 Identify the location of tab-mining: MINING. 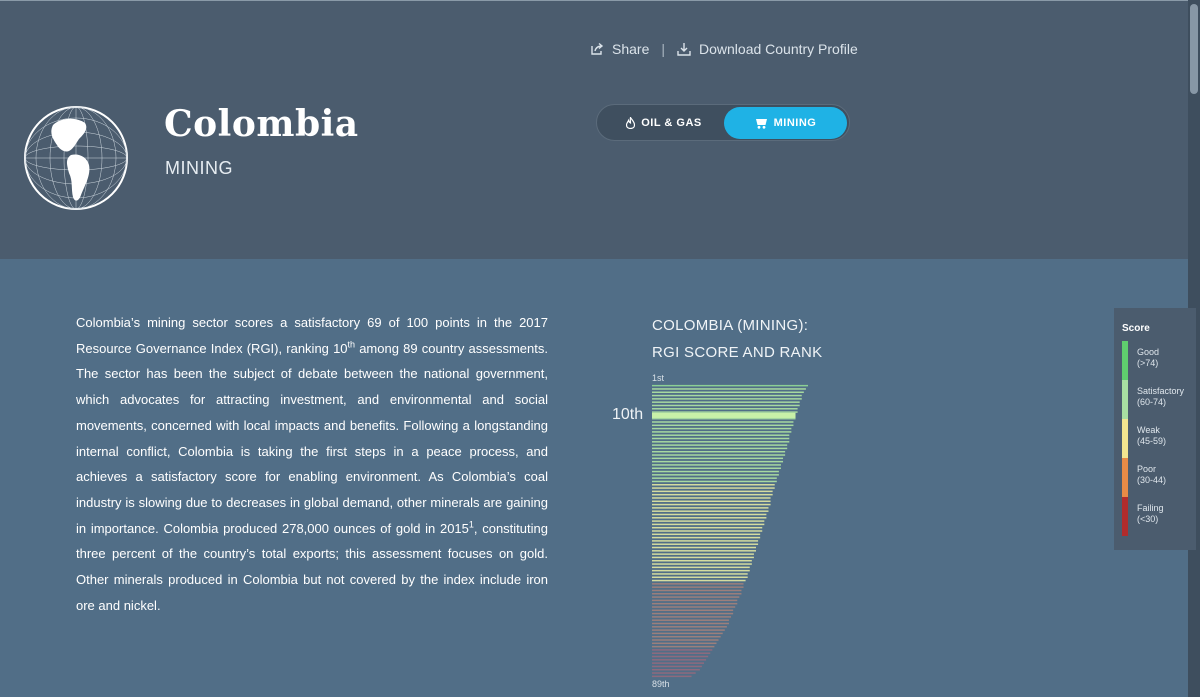
(785, 123).